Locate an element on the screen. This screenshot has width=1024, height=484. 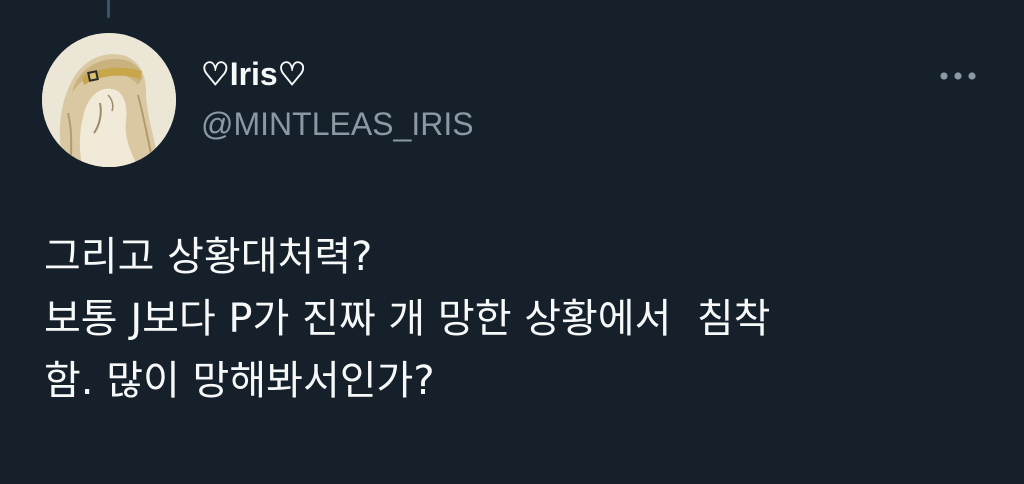
profile-avatar-icon is located at coordinates (109, 100).